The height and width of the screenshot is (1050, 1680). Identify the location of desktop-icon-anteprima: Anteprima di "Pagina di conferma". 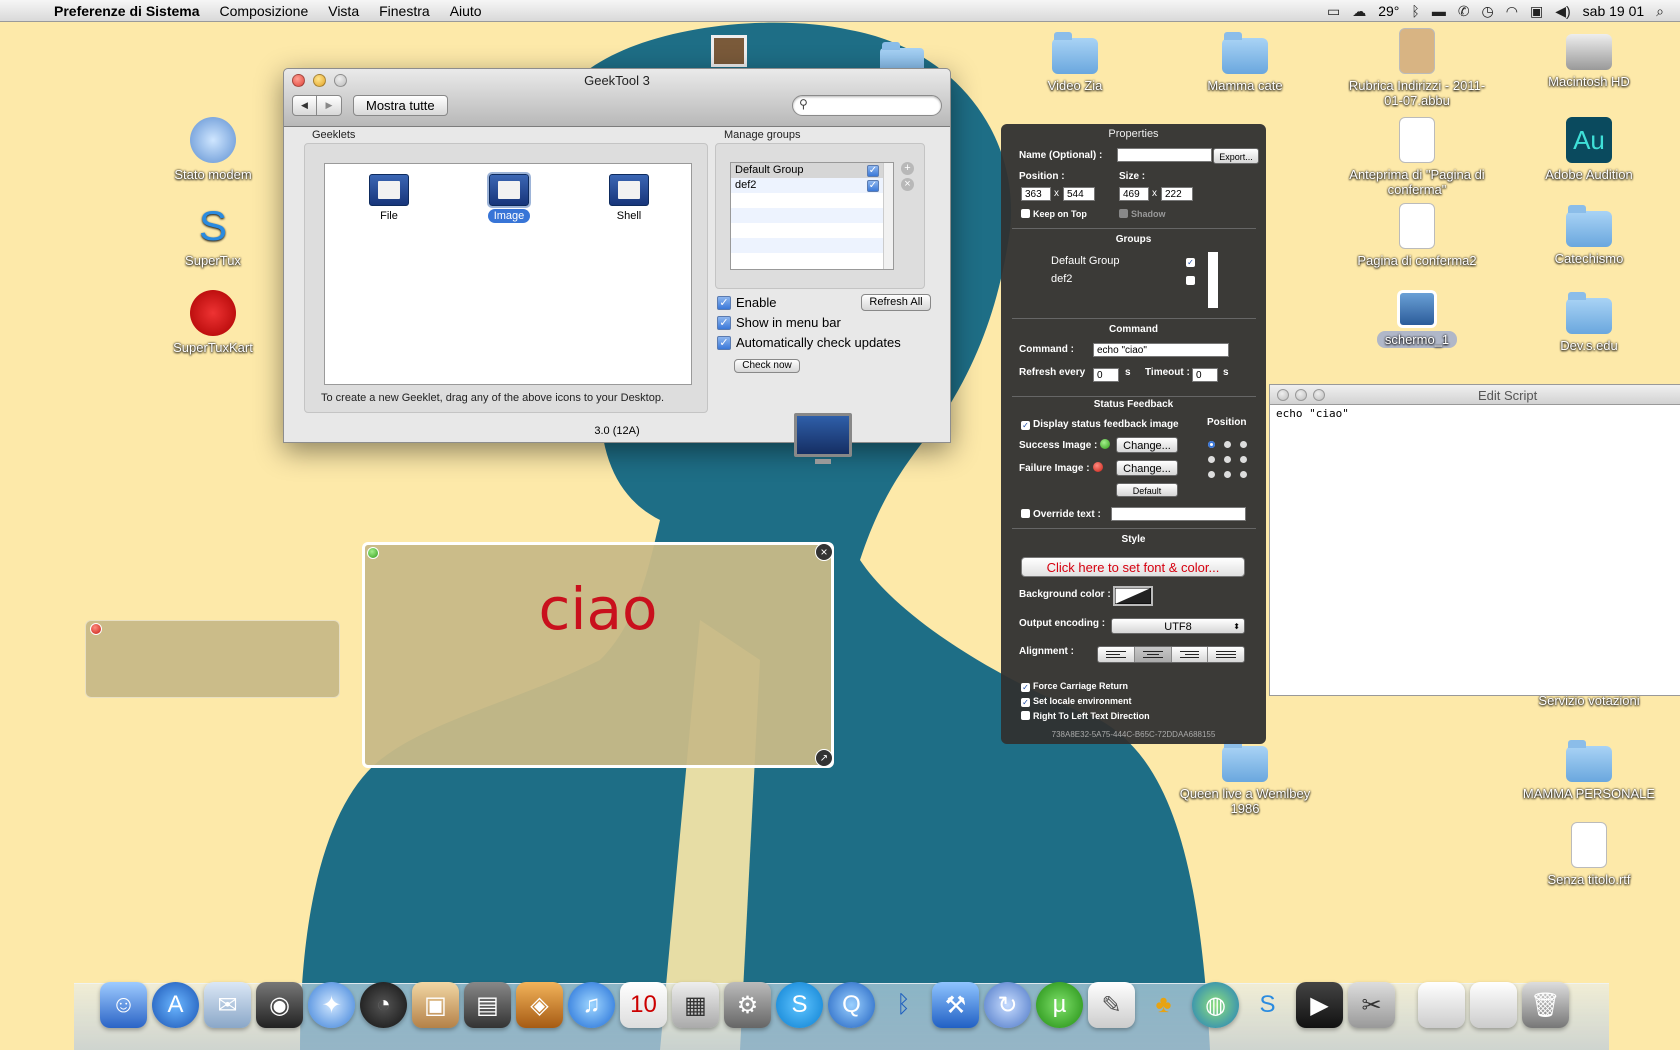
(1417, 157).